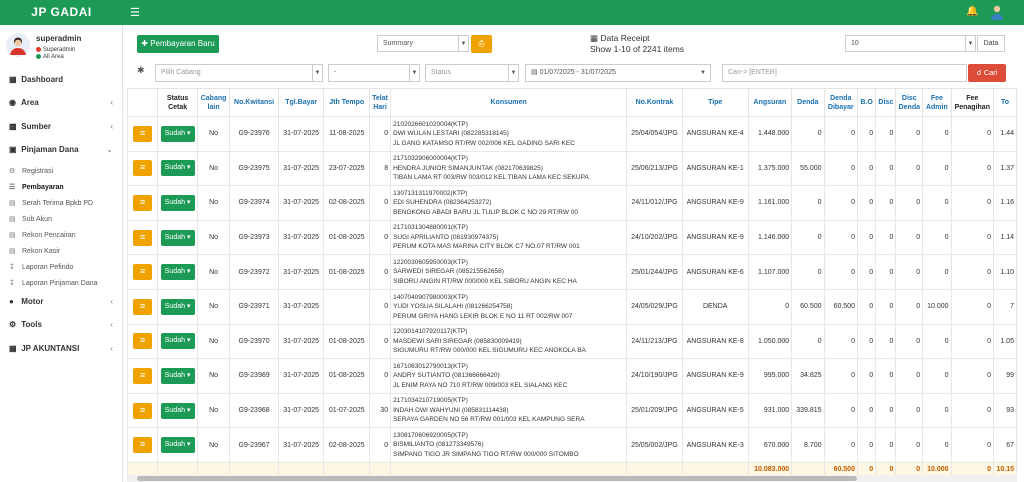 The width and height of the screenshot is (1024, 482). I want to click on col-header-disc-denda: Disc Denda, so click(909, 102).